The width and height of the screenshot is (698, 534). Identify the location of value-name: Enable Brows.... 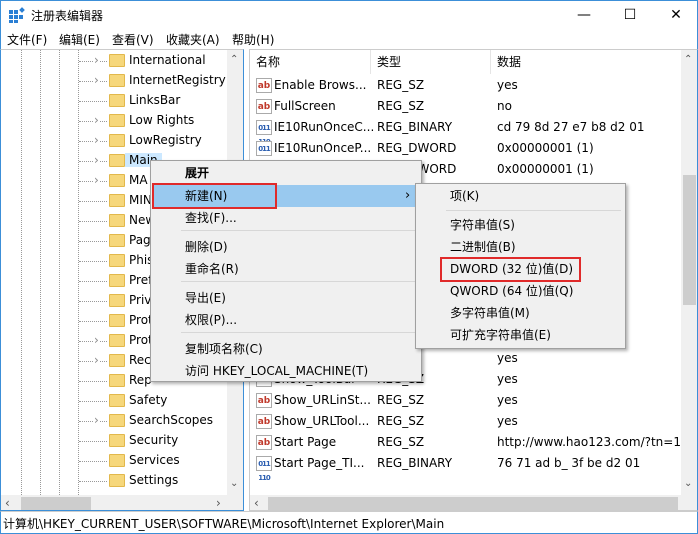
(320, 85).